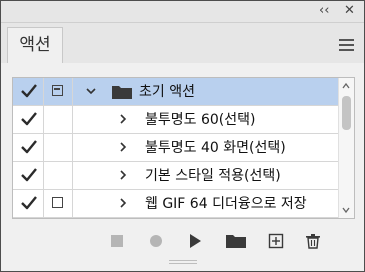  I want to click on action-label: 불투명도 60(선택), so click(200, 120).